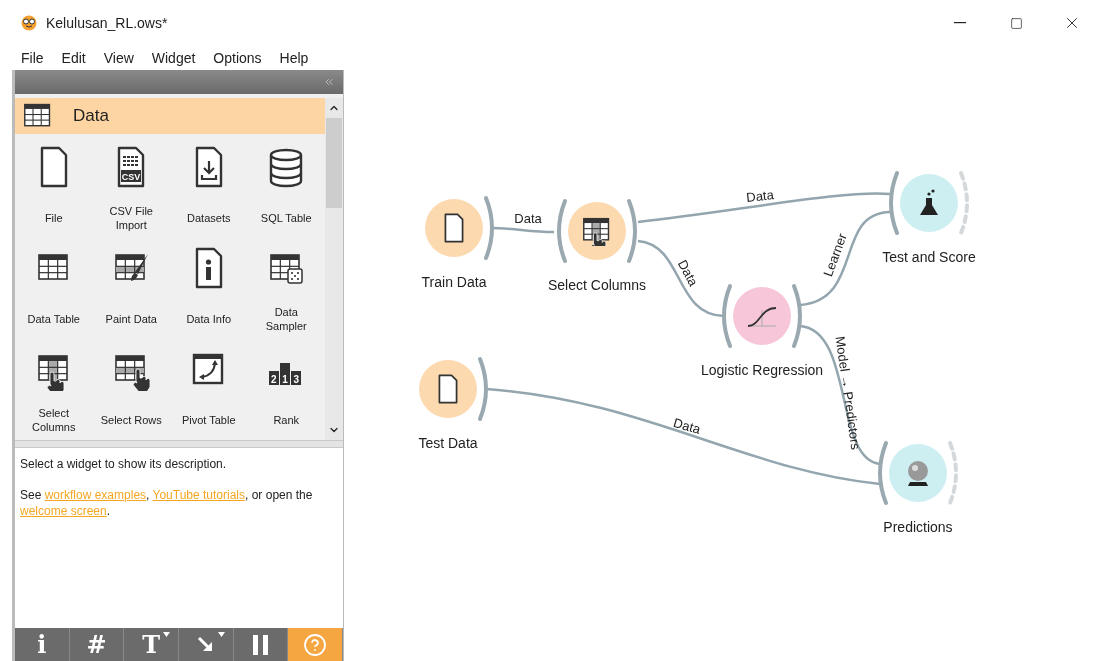 This screenshot has height=661, width=1100. Describe the element at coordinates (762, 370) in the screenshot. I see `node-label: Logistic Regression` at that location.